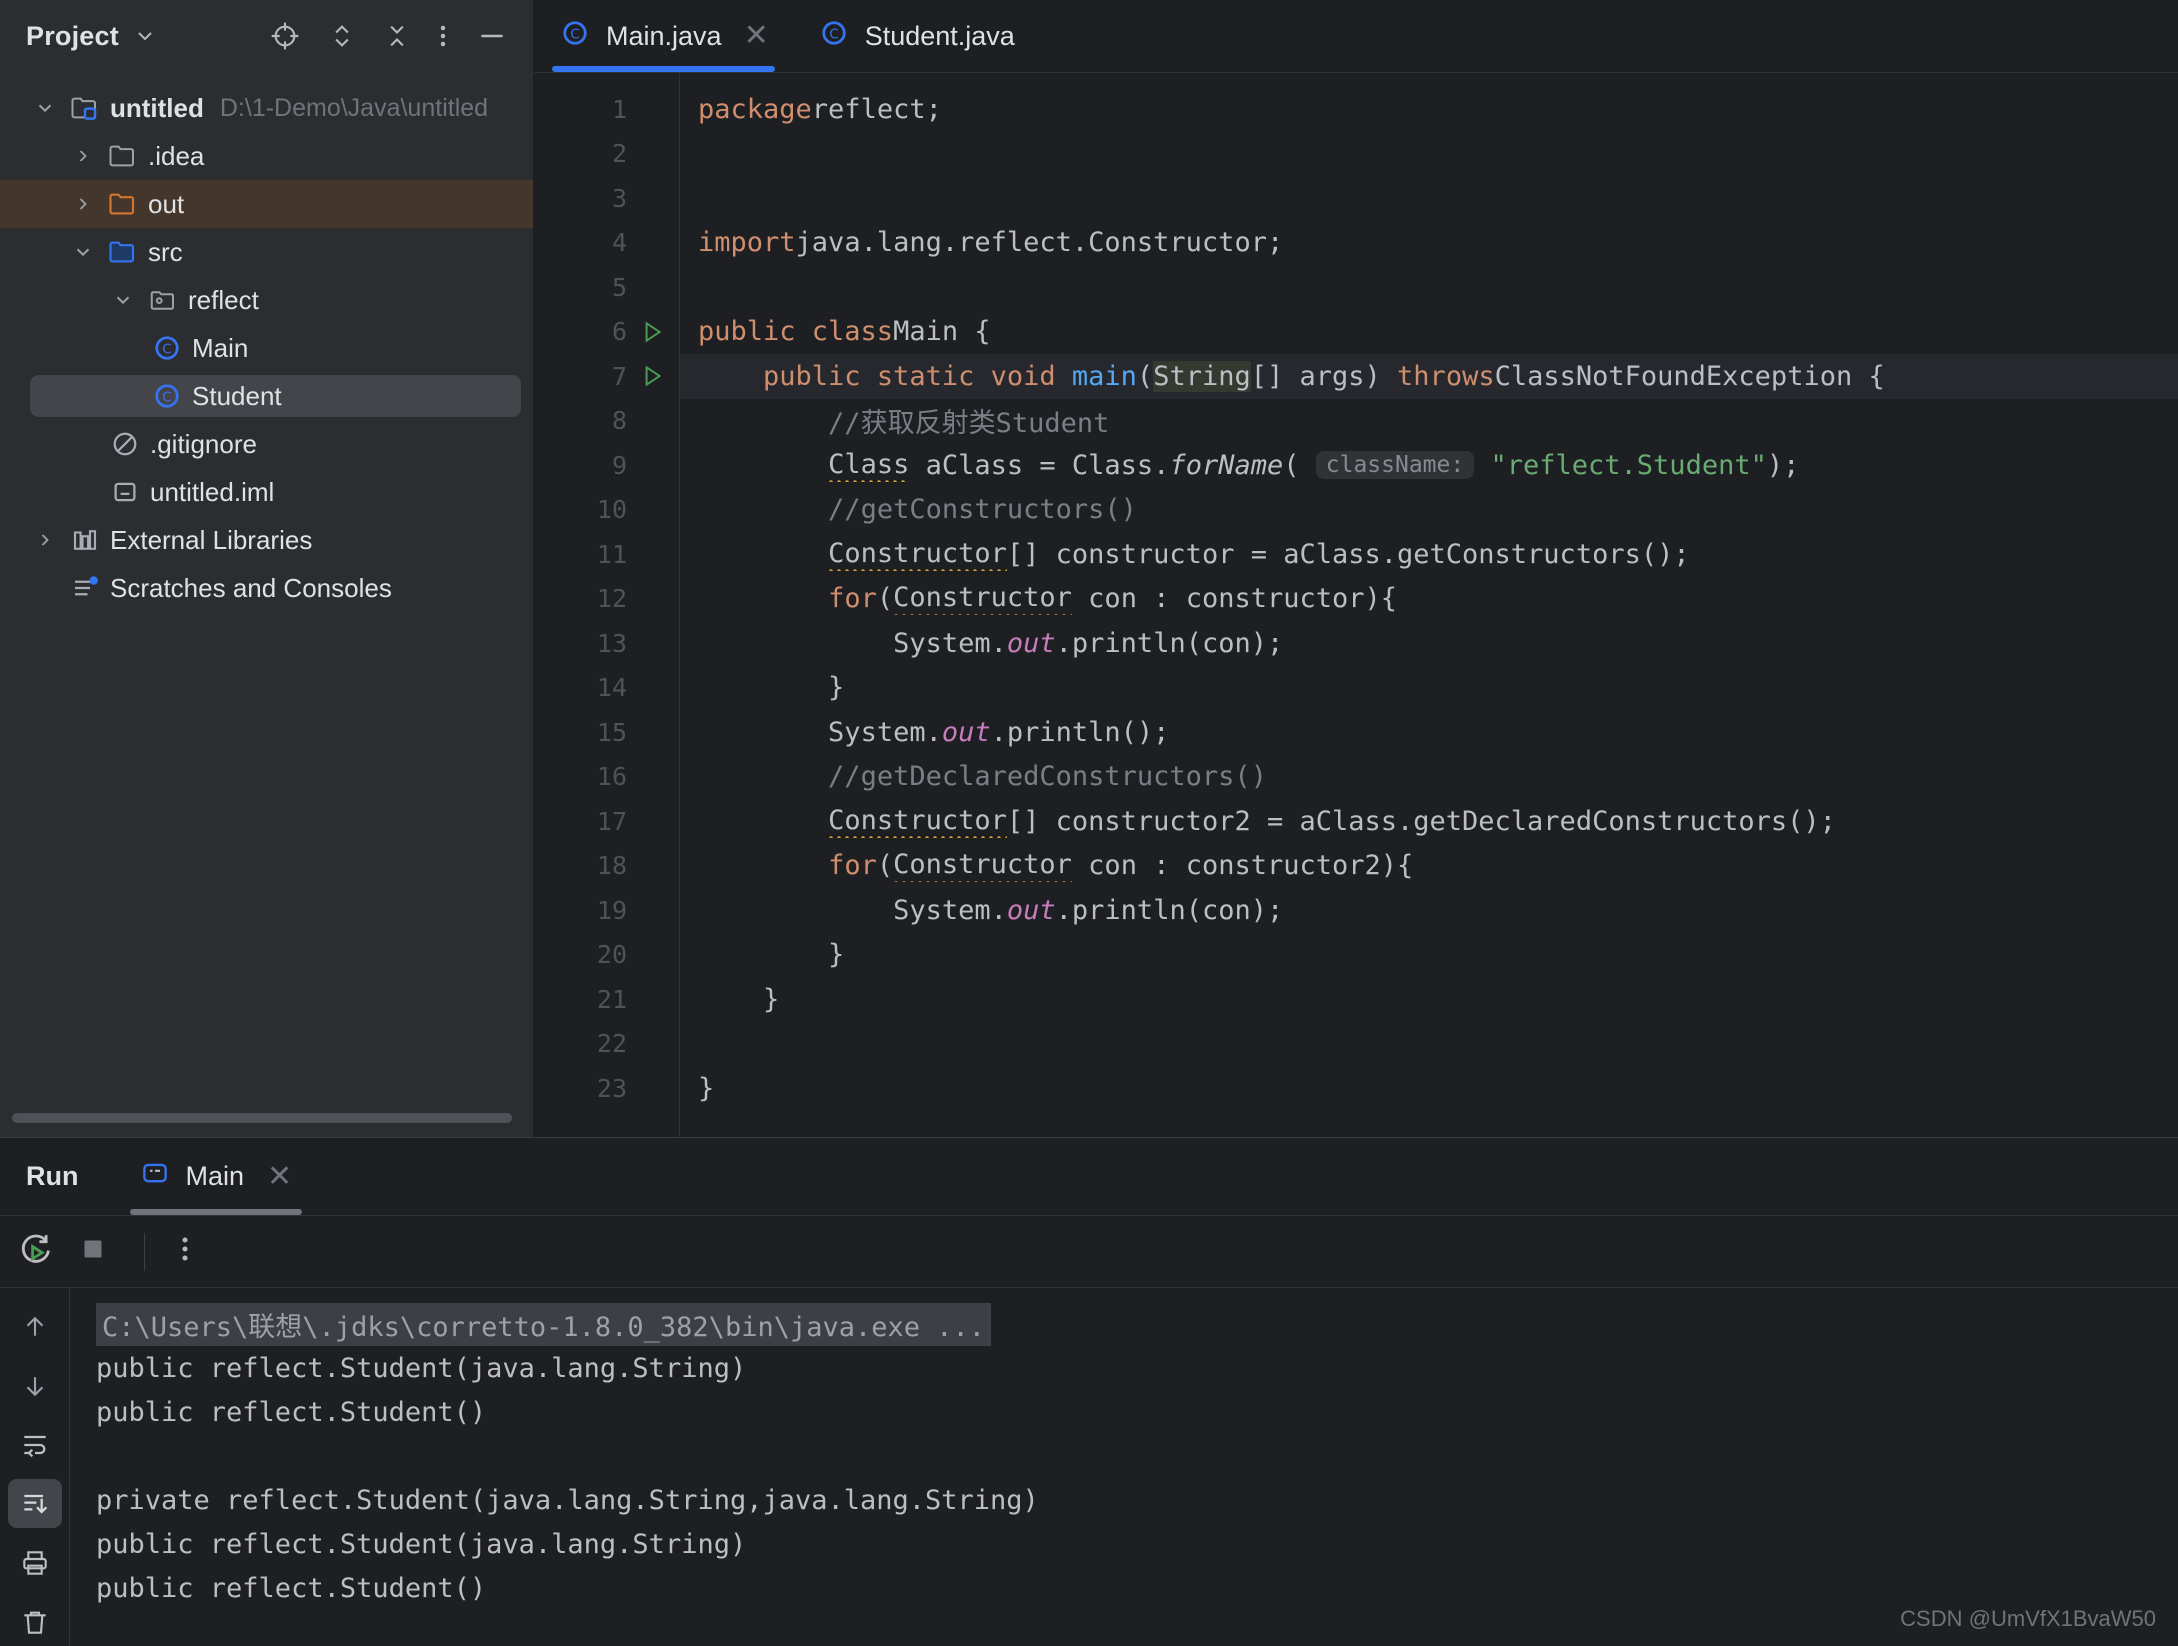 The width and height of the screenshot is (2178, 1646). I want to click on scroll-to-end-icon, so click(34, 1503).